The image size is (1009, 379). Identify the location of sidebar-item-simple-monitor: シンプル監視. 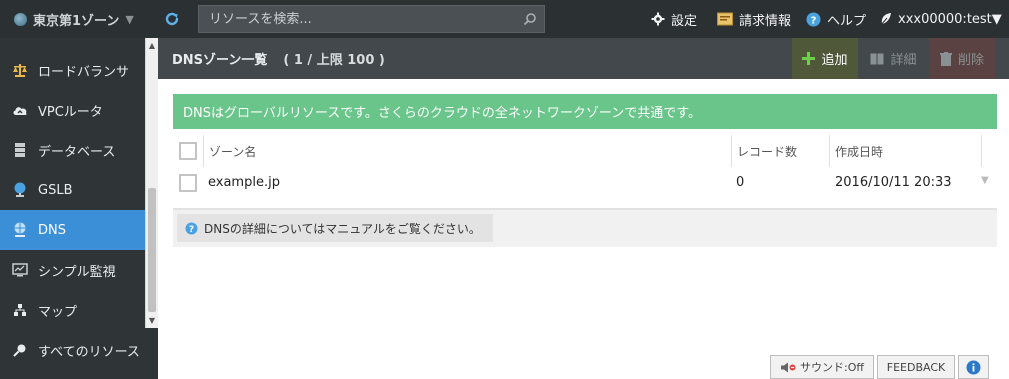
(72, 270).